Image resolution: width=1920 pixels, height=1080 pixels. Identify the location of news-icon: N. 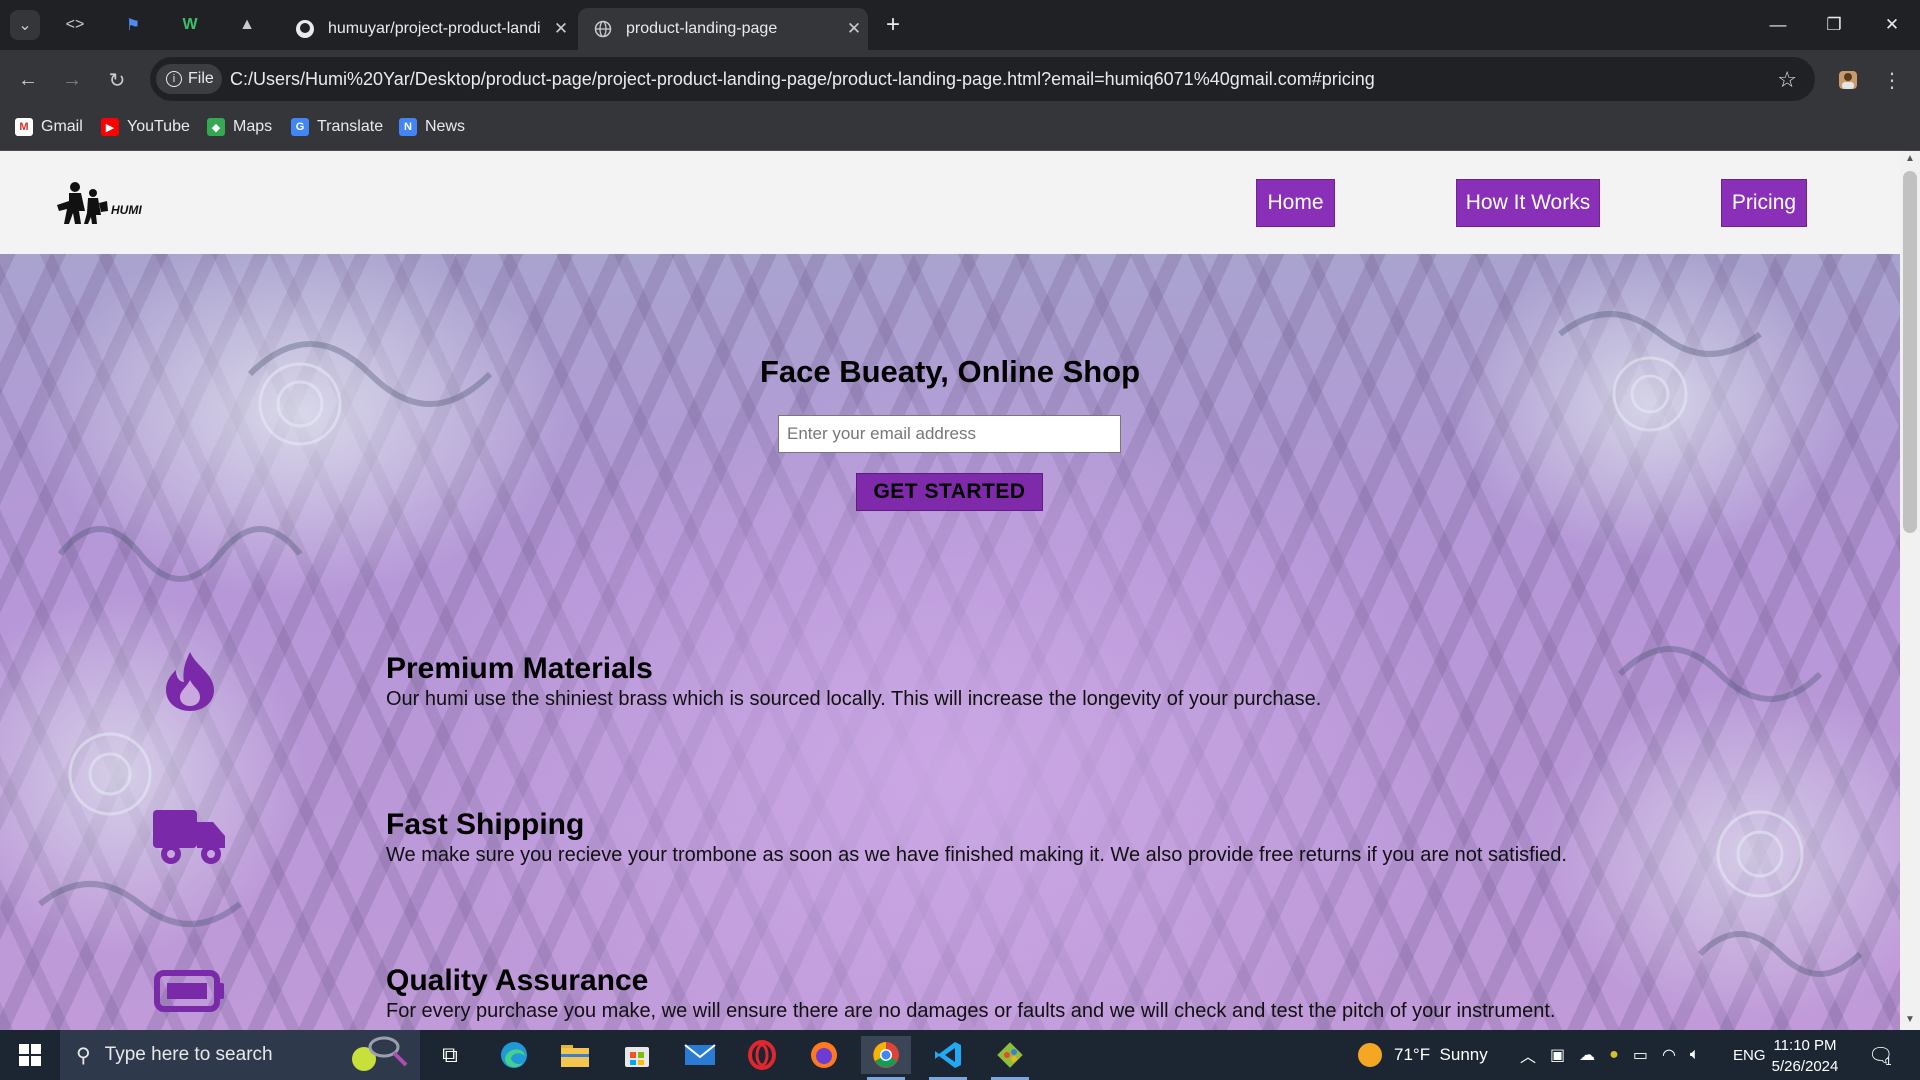
(408, 127).